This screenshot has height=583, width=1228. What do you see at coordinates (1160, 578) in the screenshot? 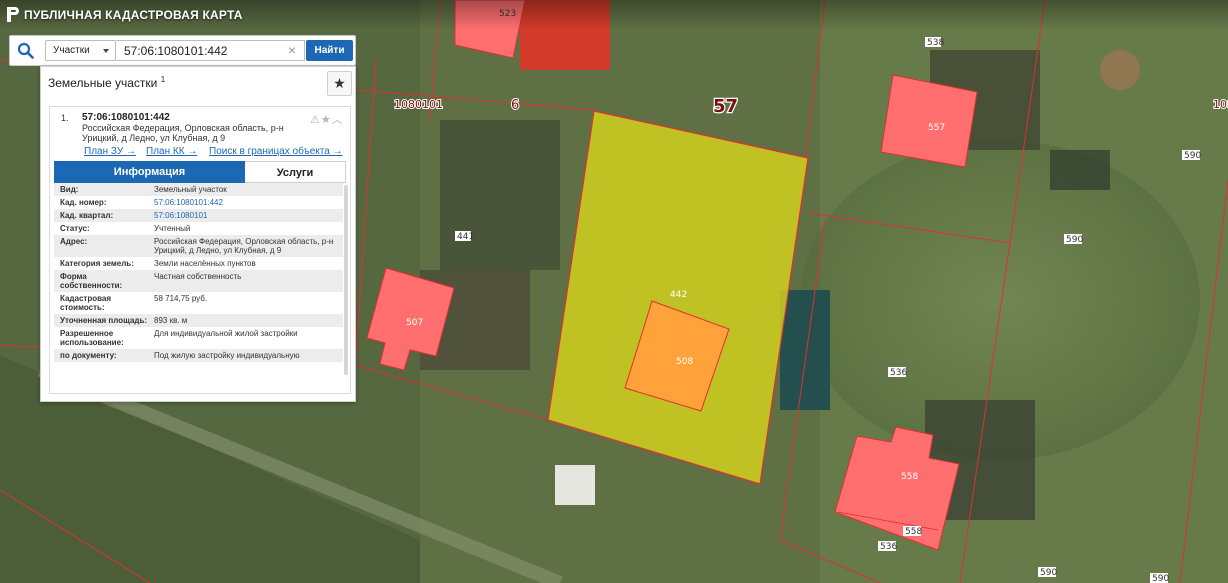
I see `plot-label-590d: 590` at bounding box center [1160, 578].